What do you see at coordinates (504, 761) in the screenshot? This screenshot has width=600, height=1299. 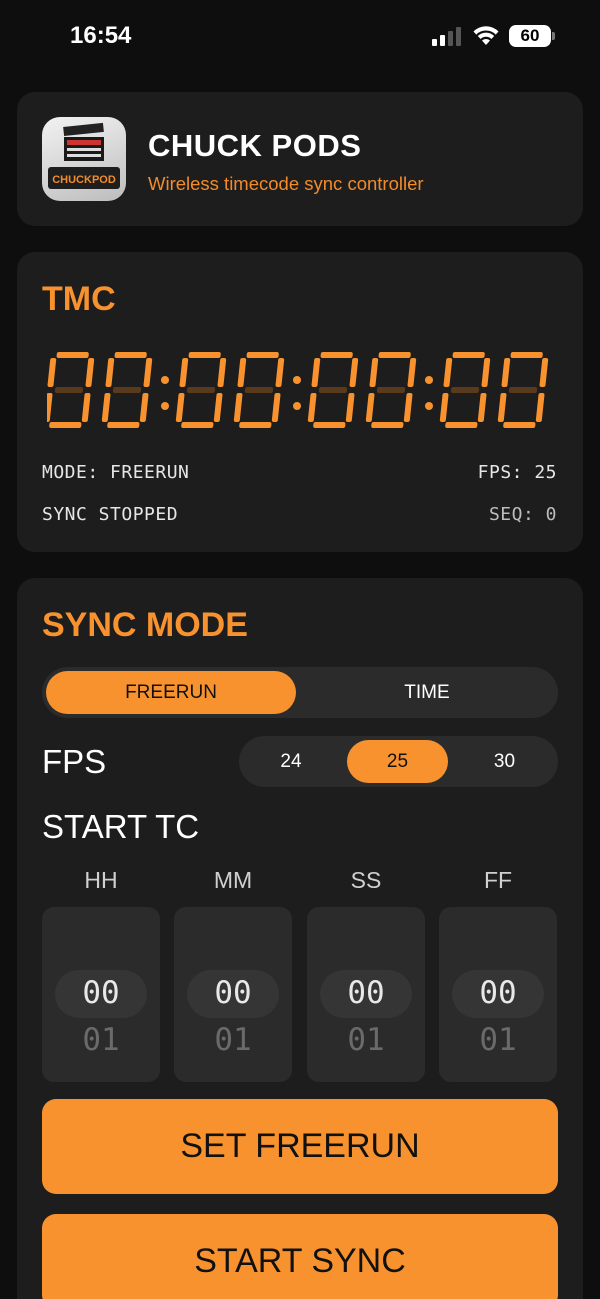 I see `fps-option-30: 30` at bounding box center [504, 761].